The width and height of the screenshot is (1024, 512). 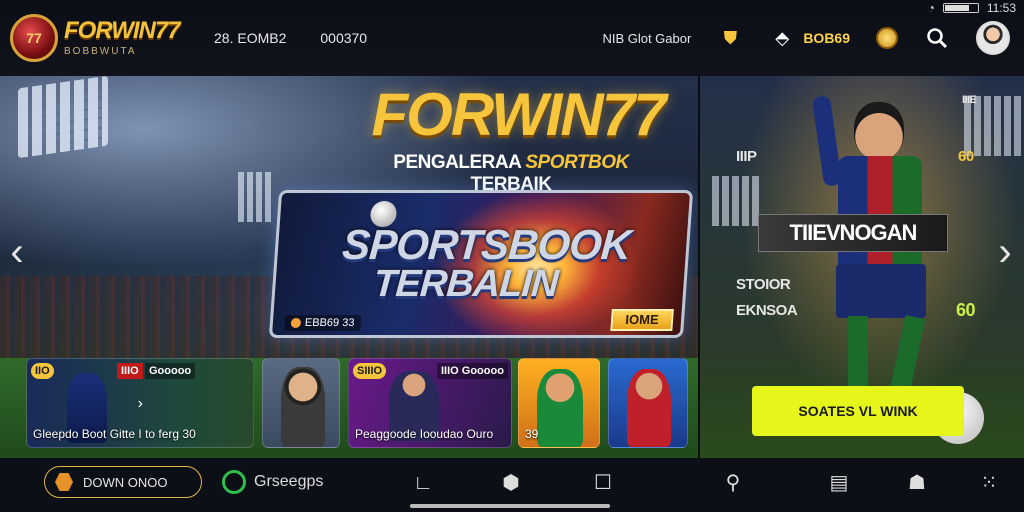 I want to click on cards-icon: ▤, so click(x=839, y=483).